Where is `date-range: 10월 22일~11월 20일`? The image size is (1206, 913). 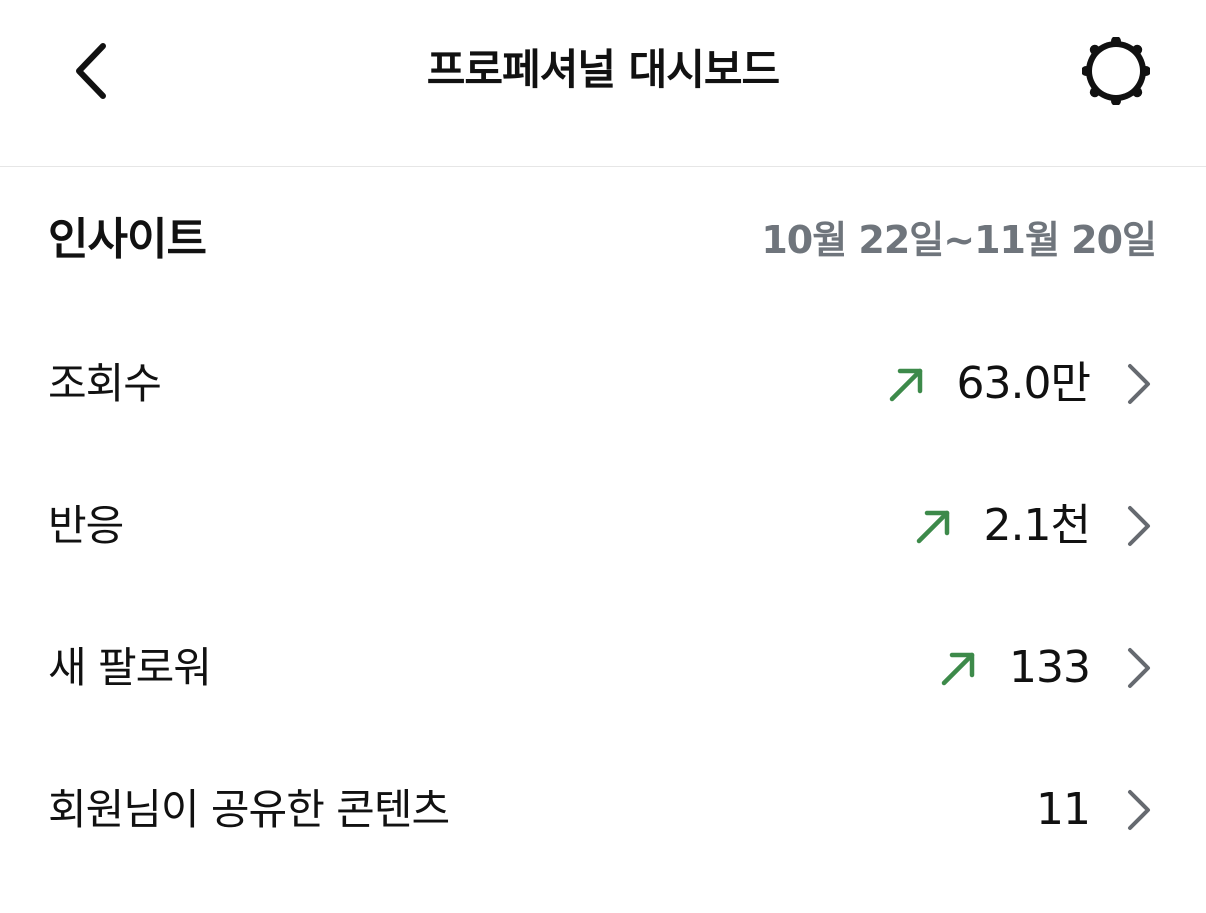 date-range: 10월 22일~11월 20일 is located at coordinates (959, 240).